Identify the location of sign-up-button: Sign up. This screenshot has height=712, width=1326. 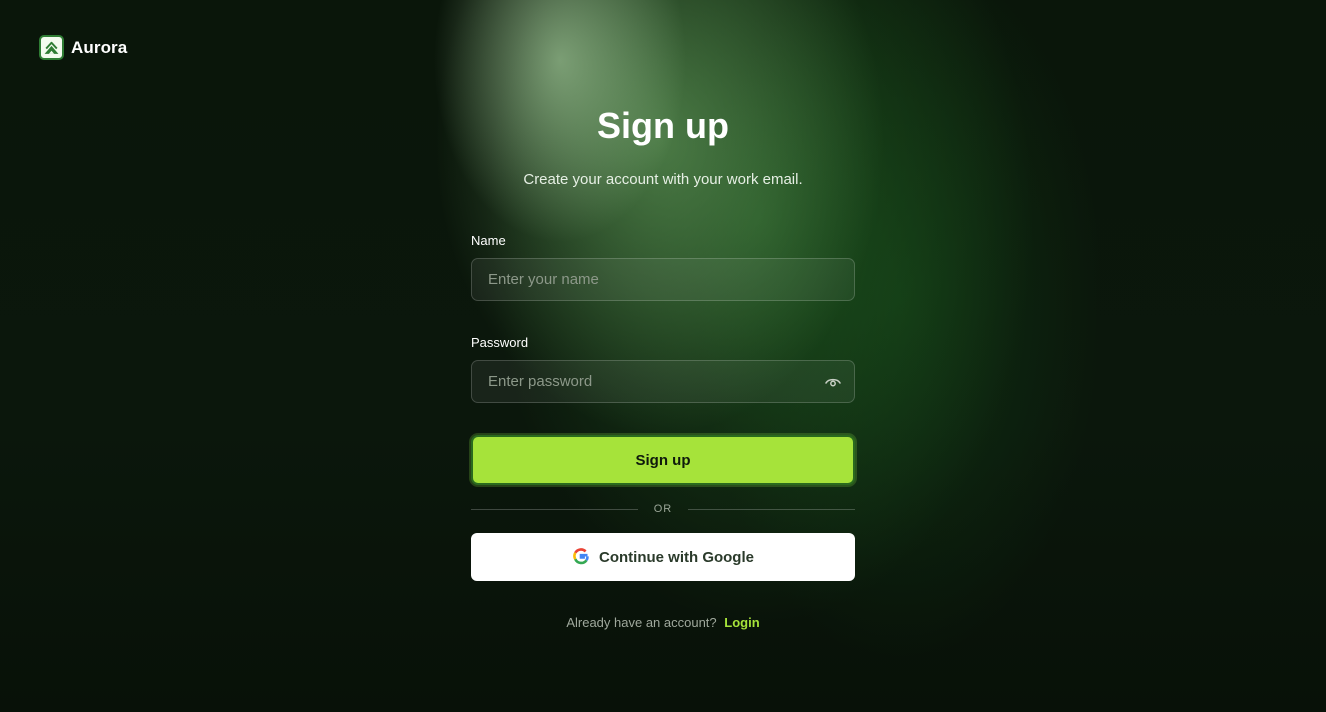
(663, 460).